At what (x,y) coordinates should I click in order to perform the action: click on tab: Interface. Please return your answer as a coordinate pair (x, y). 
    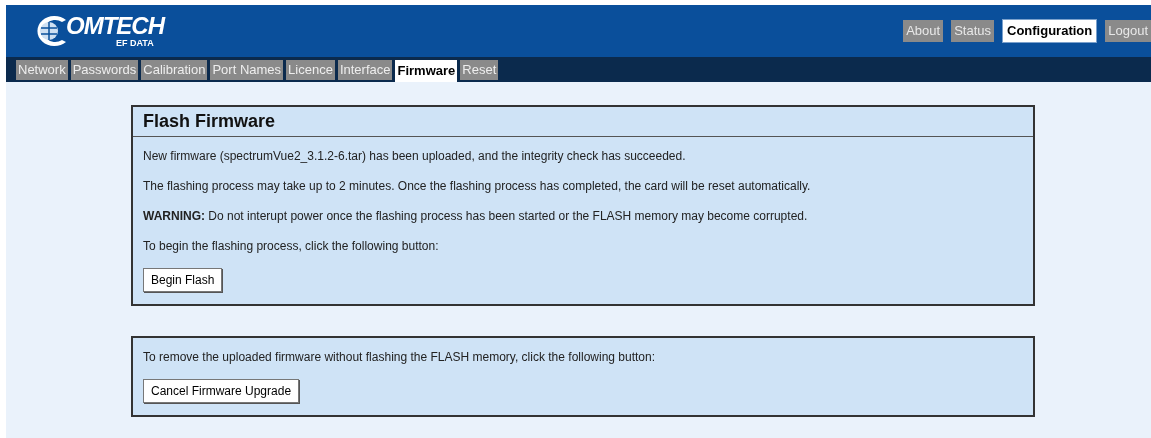
    Looking at the image, I should click on (365, 70).